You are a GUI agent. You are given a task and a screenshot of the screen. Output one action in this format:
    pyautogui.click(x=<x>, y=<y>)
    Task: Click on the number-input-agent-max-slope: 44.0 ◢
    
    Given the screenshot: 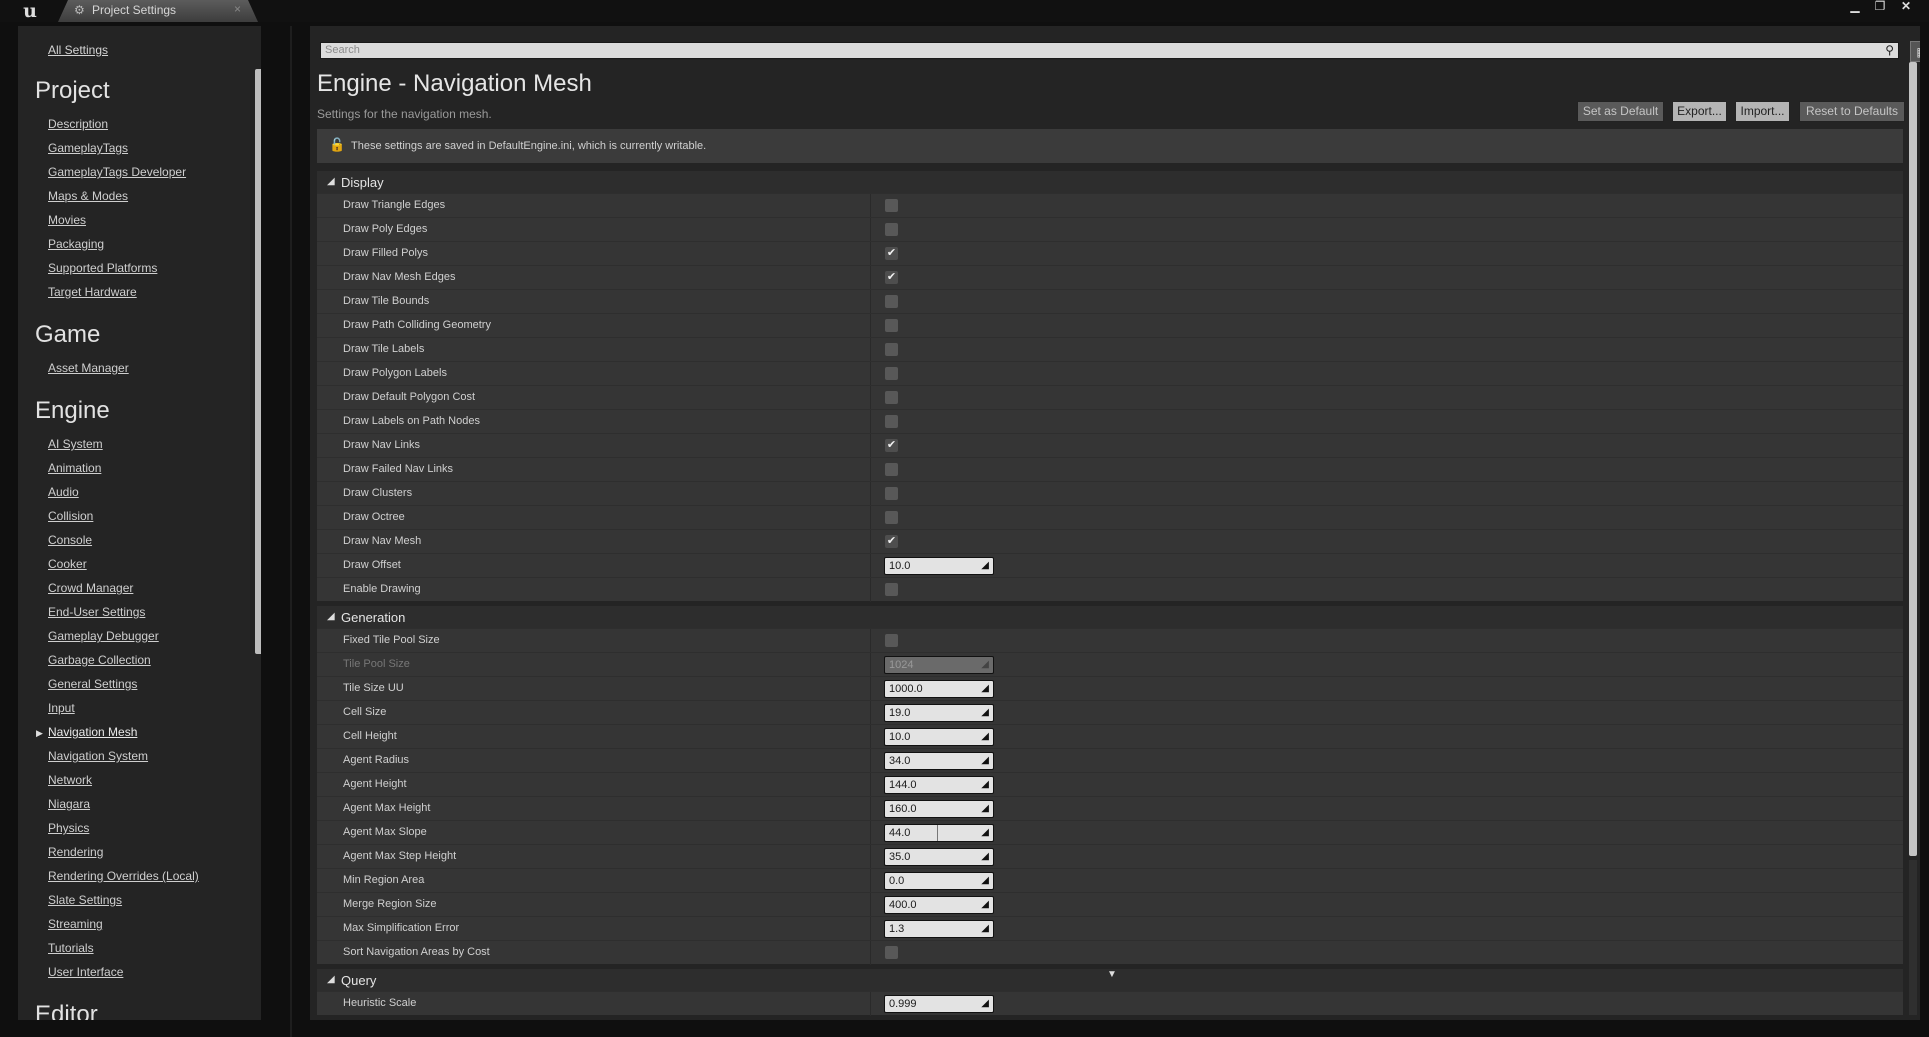 What is the action you would take?
    pyautogui.click(x=939, y=833)
    